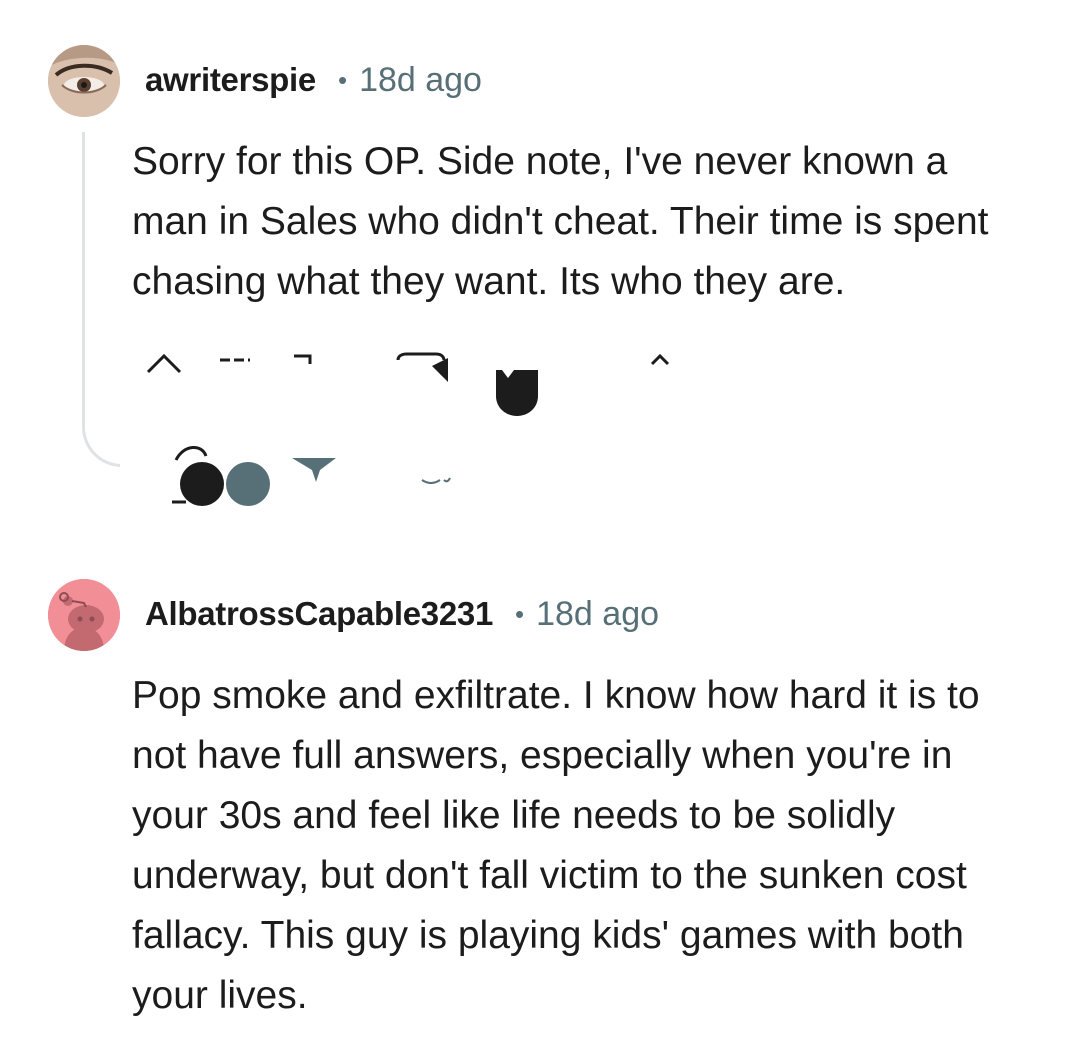 This screenshot has height=1047, width=1080. Describe the element at coordinates (315, 469) in the screenshot. I see `caret-down-icon` at that location.